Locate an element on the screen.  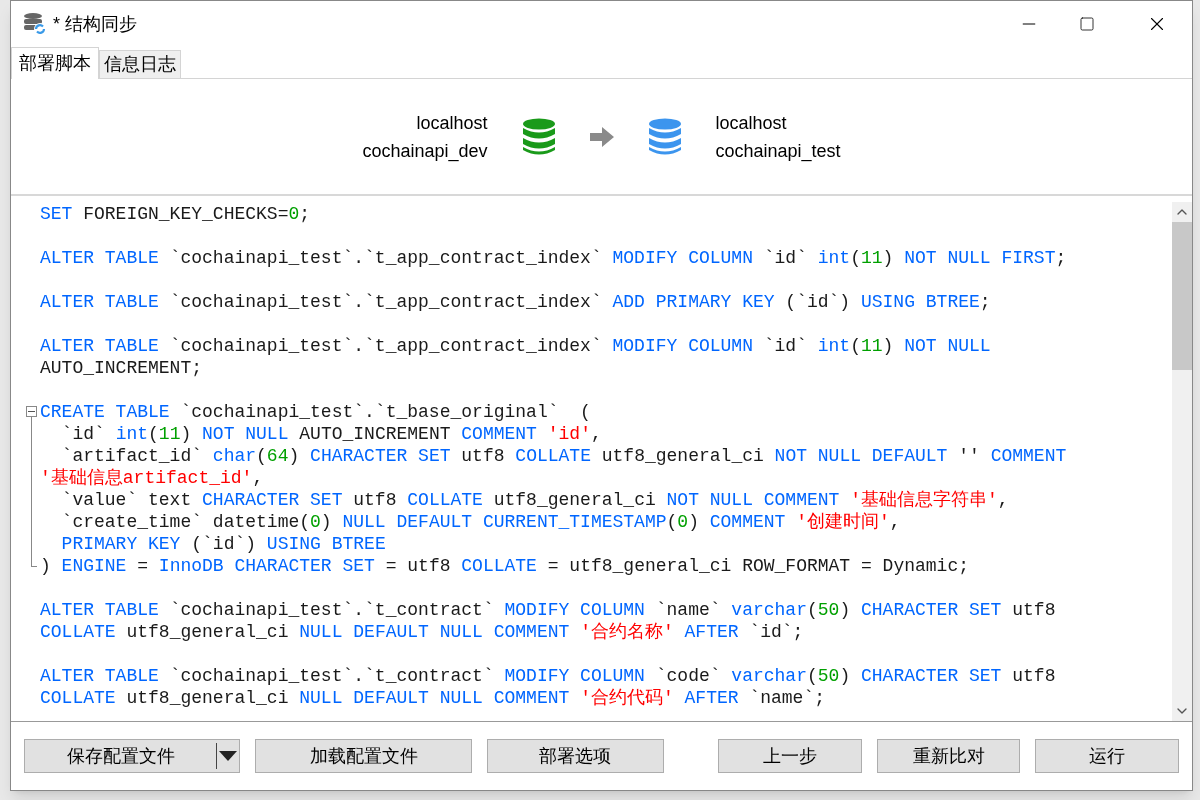
dialog-button: 重新比对 is located at coordinates (948, 756).